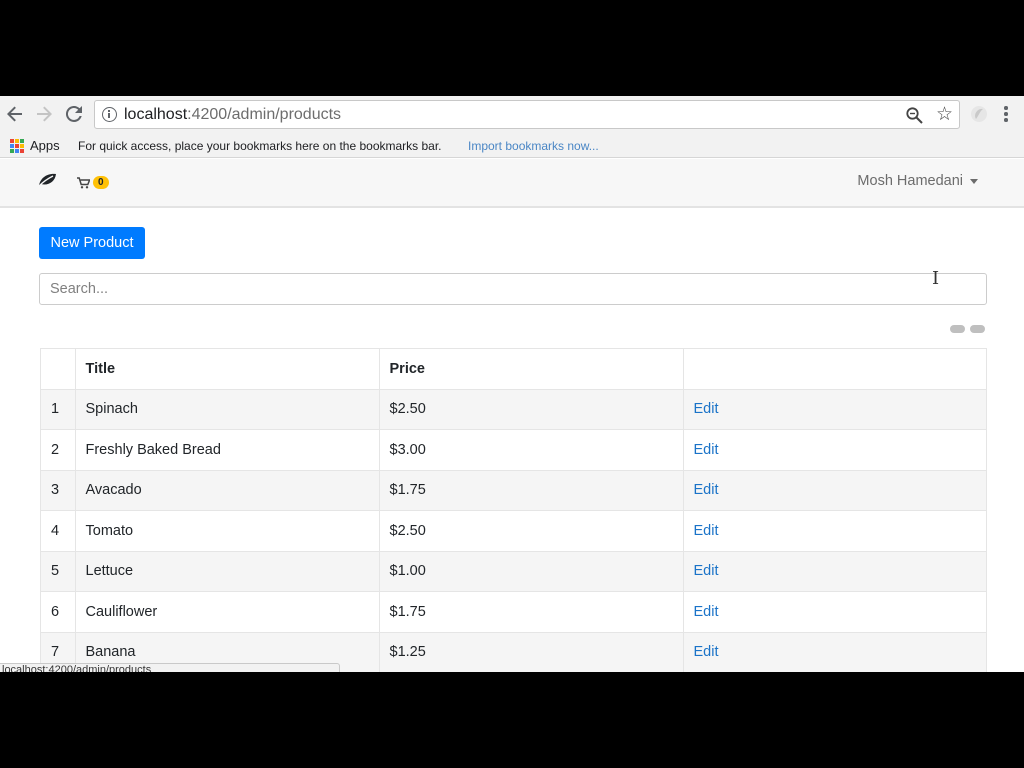 The height and width of the screenshot is (768, 1024). What do you see at coordinates (101, 182) in the screenshot?
I see `cart-count-badge: 0` at bounding box center [101, 182].